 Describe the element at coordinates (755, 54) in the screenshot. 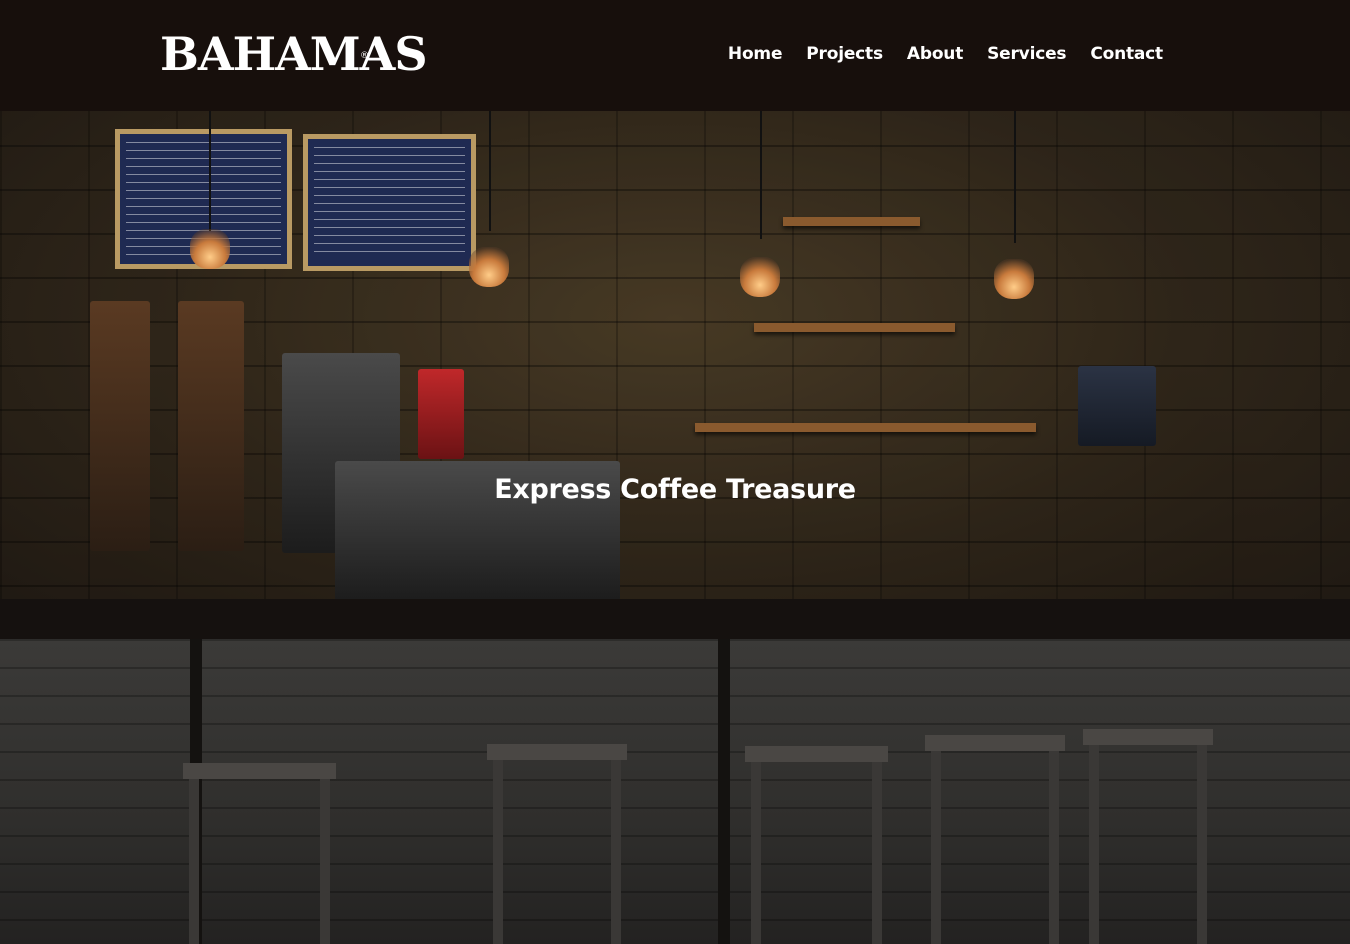

I see `nav-home: Home` at that location.